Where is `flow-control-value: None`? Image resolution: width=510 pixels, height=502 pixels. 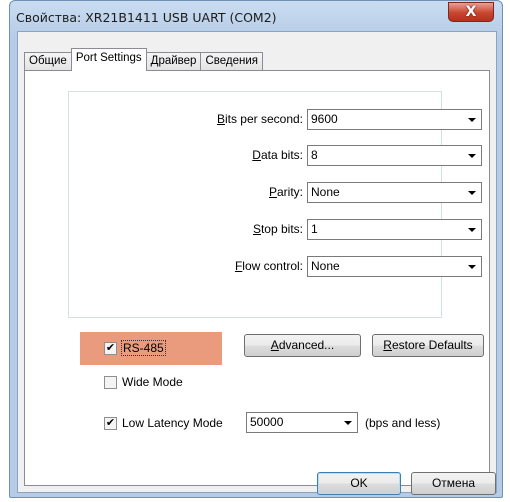 flow-control-value: None is located at coordinates (325, 266).